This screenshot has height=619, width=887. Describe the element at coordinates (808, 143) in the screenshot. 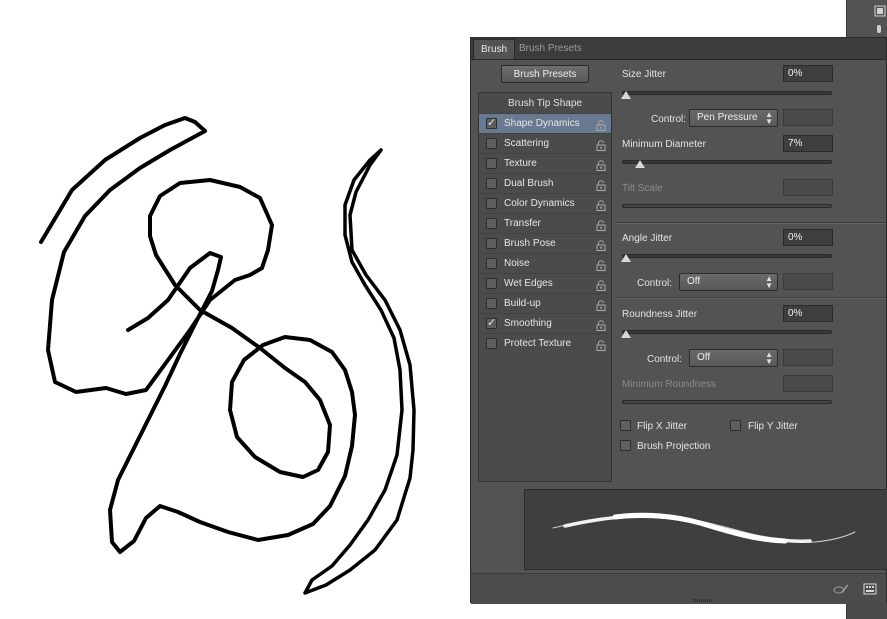

I see `minimum-diameter-field: 7%` at that location.